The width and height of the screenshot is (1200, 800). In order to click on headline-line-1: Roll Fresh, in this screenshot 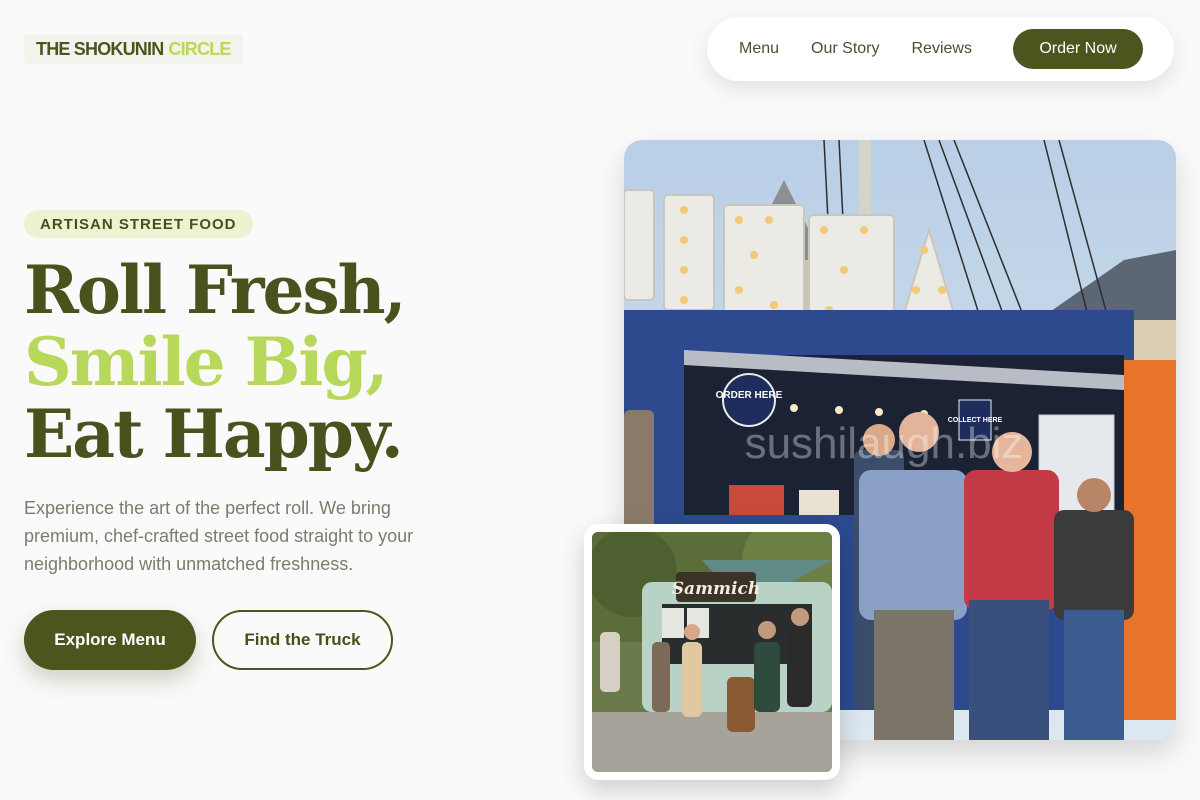, I will do `click(215, 290)`.